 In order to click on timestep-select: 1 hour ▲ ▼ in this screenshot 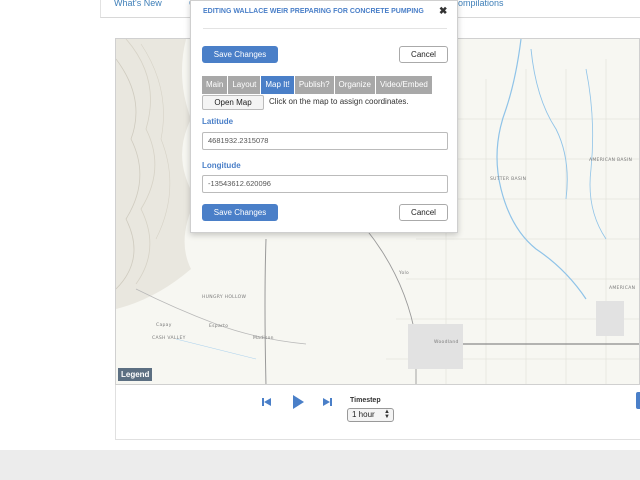, I will do `click(370, 415)`.